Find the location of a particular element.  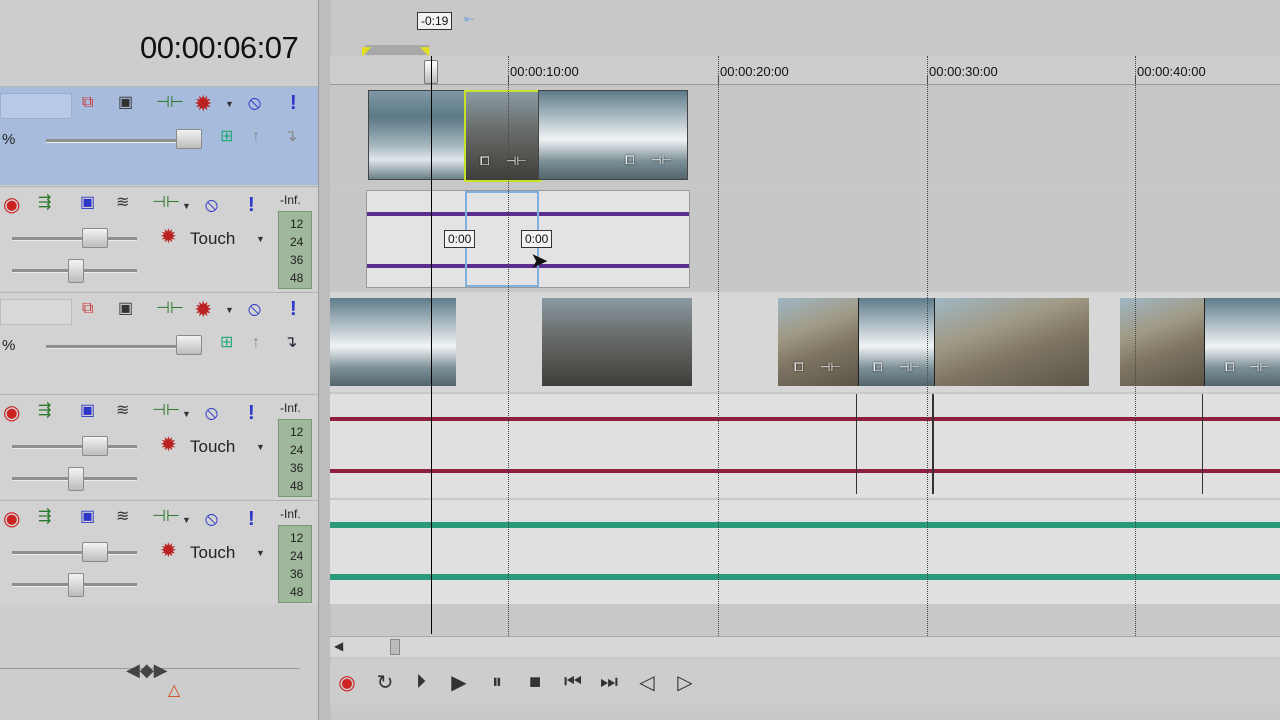

go-to-start-icon: ⏮ is located at coordinates (573, 682).